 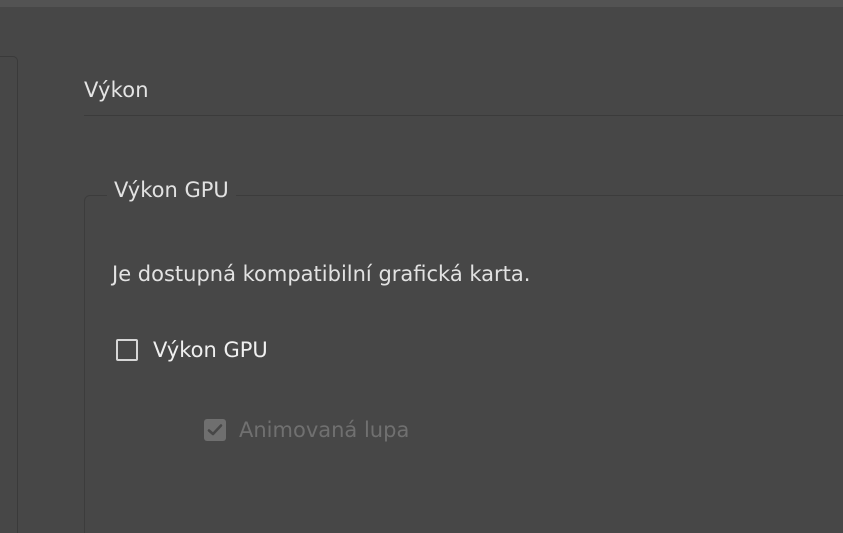 What do you see at coordinates (127, 350) in the screenshot?
I see `gpu-performance-checkbox` at bounding box center [127, 350].